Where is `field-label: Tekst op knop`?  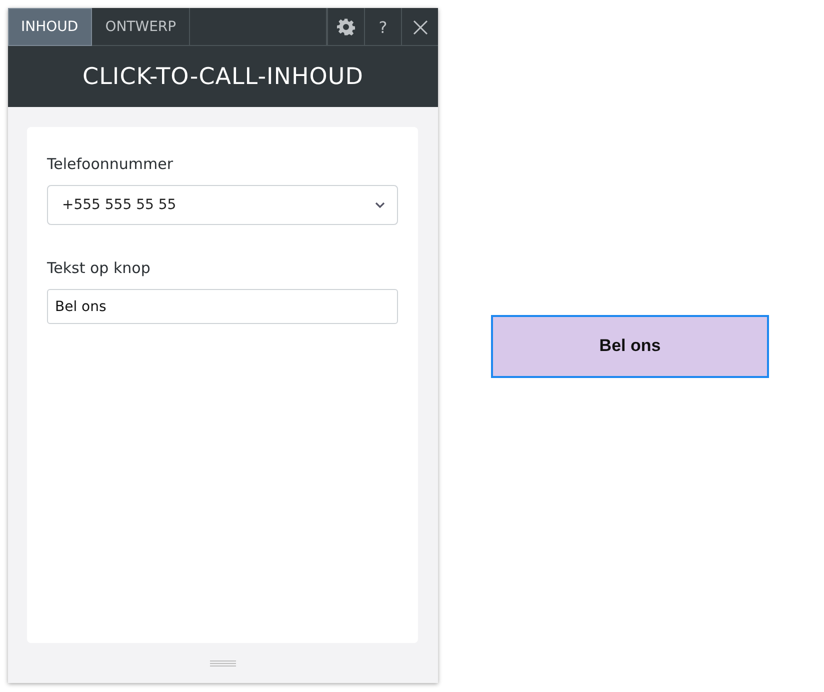
field-label: Tekst op knop is located at coordinates (99, 268).